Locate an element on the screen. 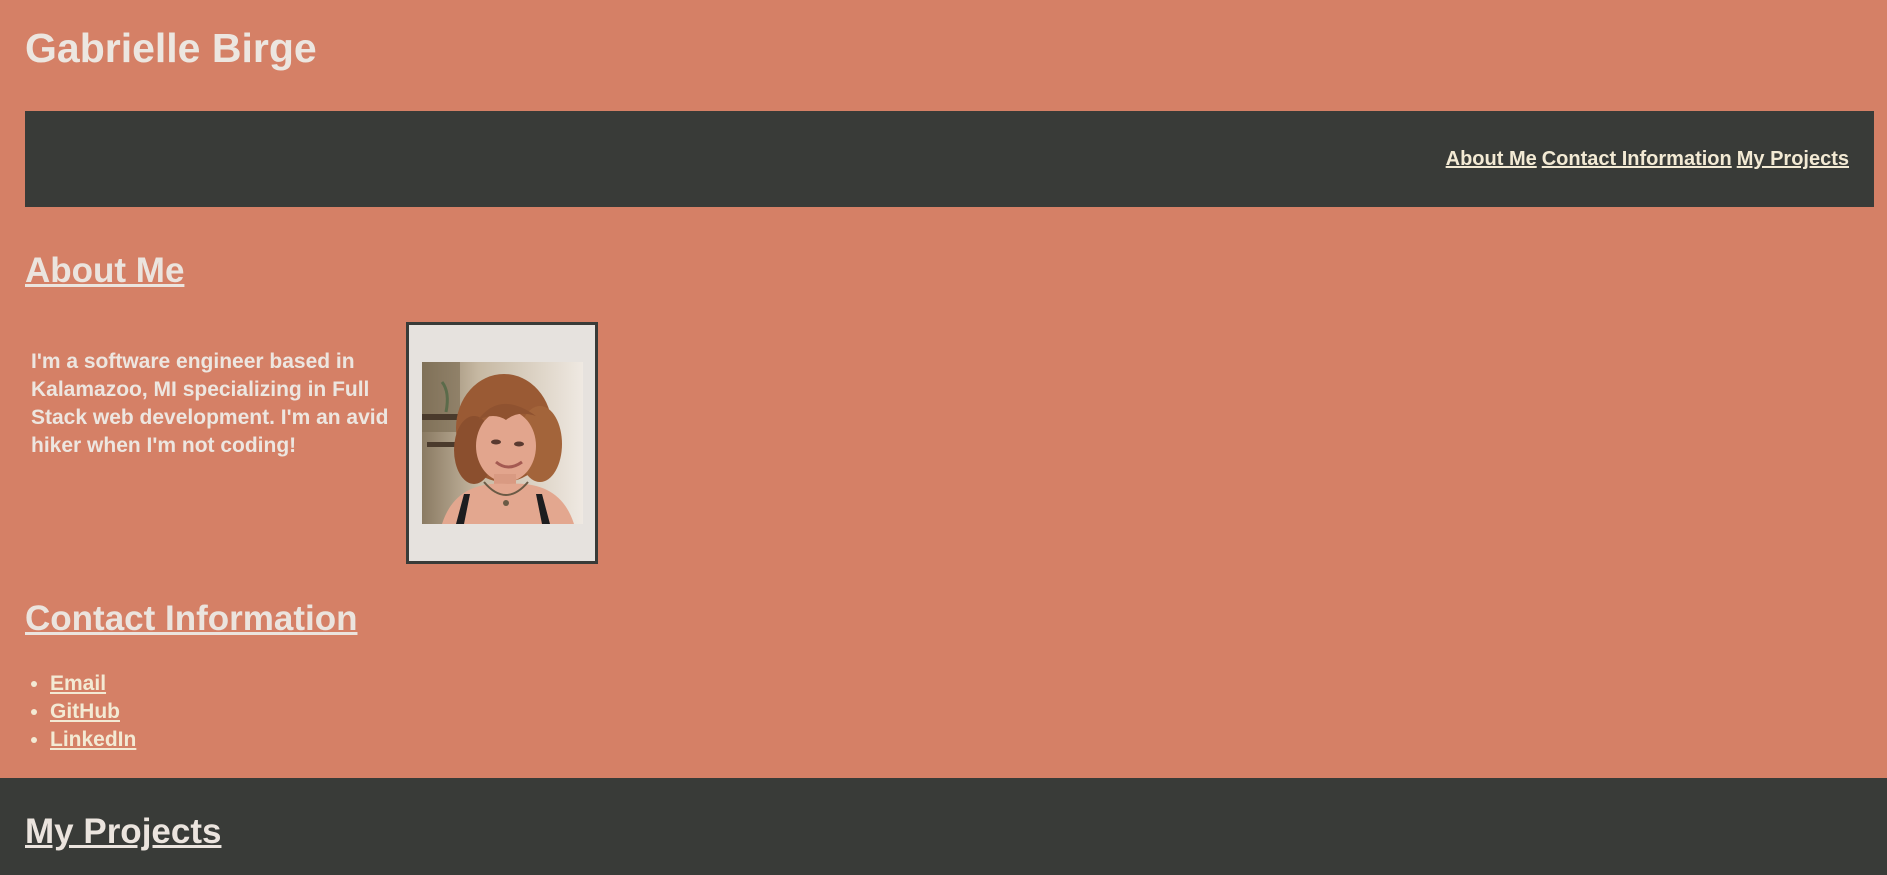  projects-heading: My Projects is located at coordinates (123, 831).